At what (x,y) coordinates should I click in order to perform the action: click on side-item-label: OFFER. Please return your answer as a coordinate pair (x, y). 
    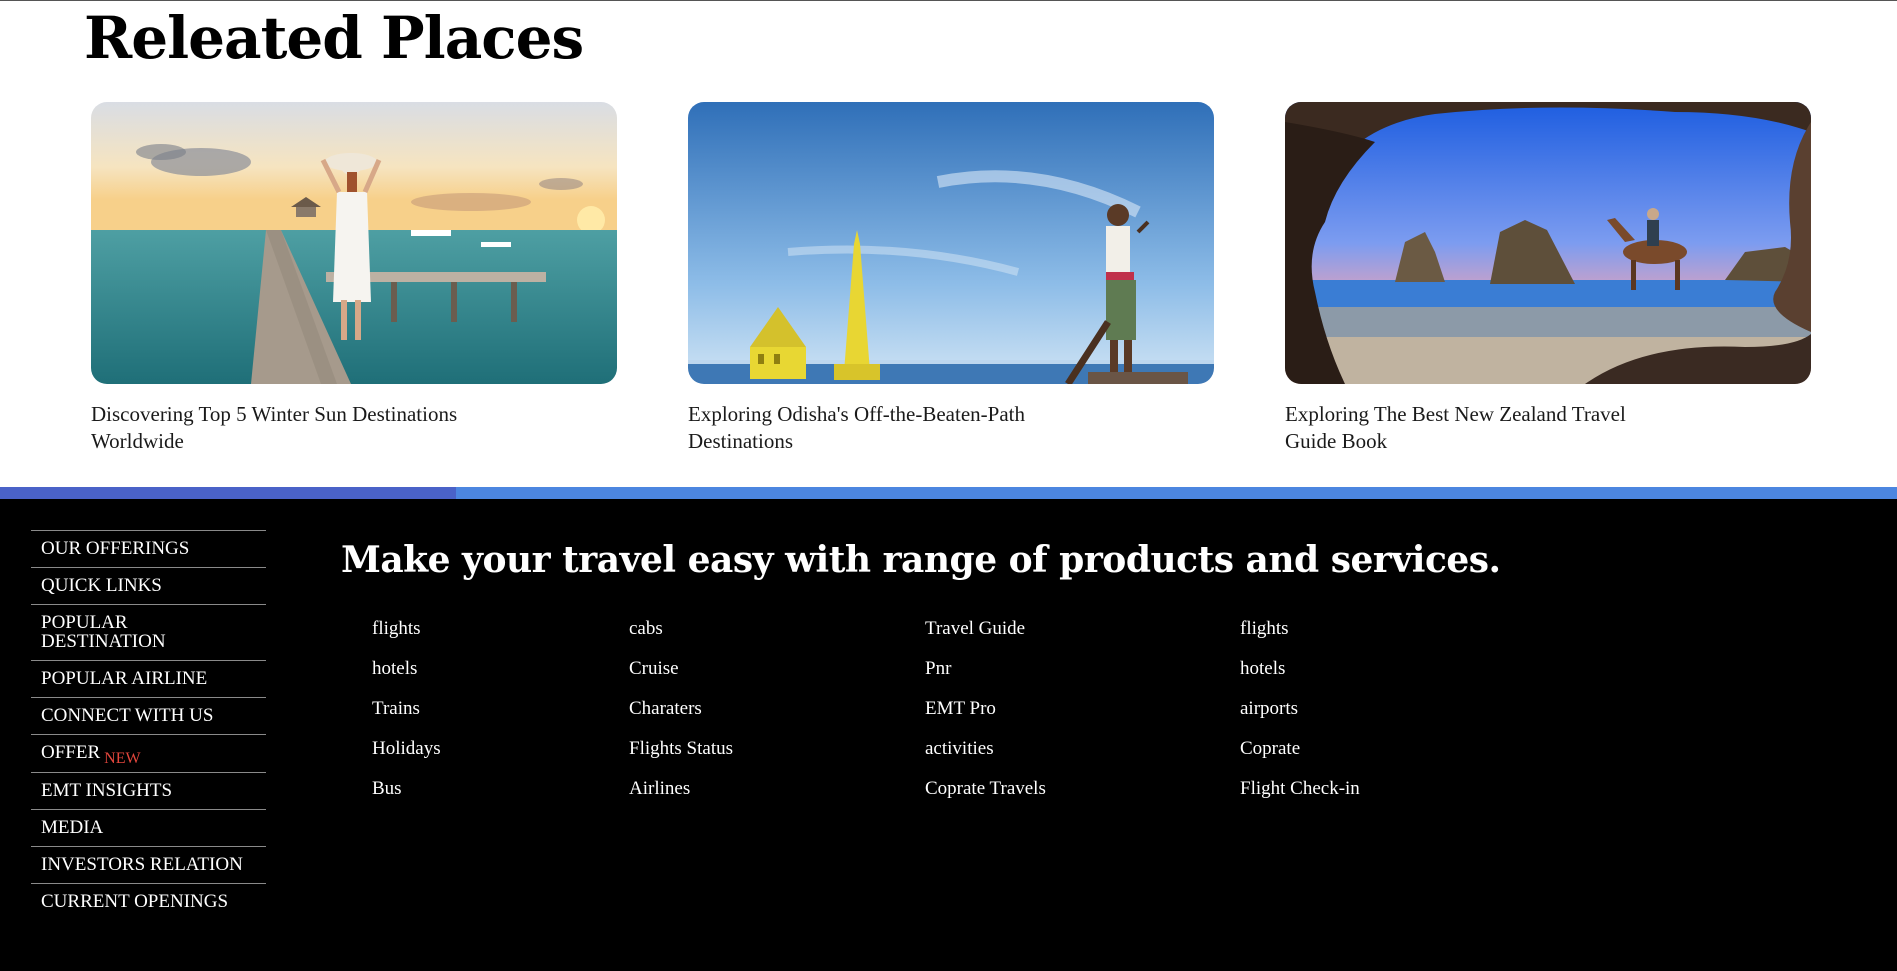
    Looking at the image, I should click on (71, 752).